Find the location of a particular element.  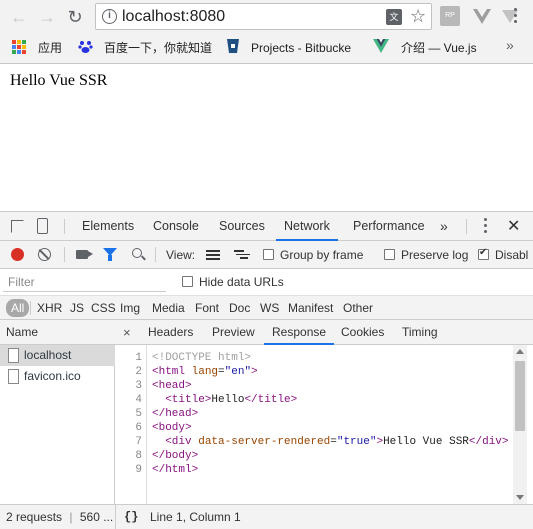

tab-response: Response is located at coordinates (299, 332).